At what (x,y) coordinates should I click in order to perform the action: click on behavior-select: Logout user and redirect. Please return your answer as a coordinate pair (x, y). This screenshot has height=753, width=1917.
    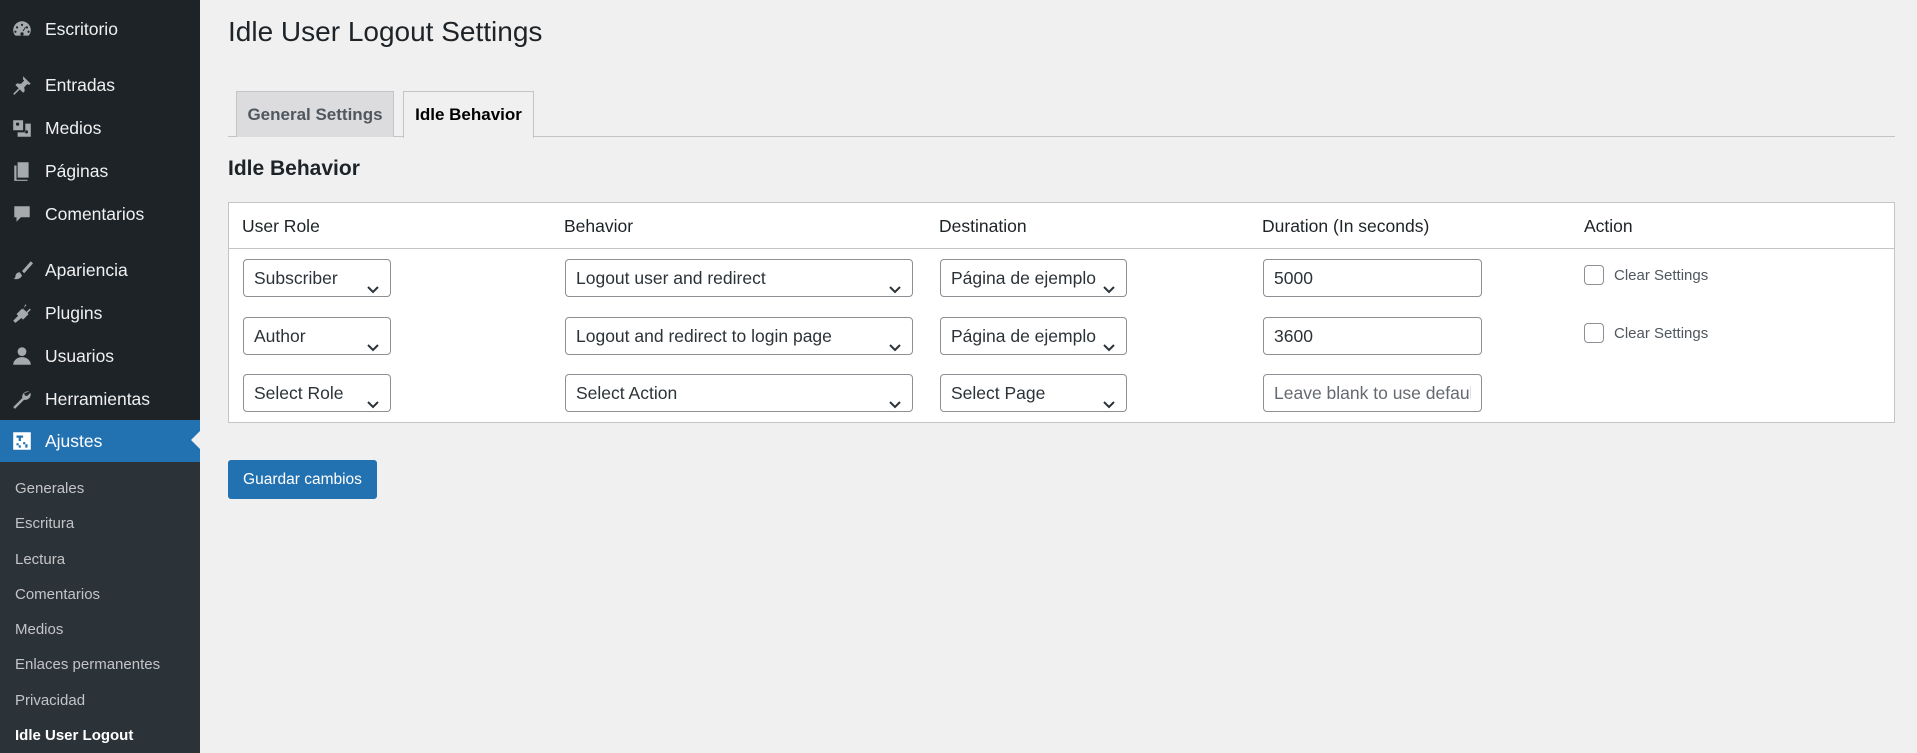
    Looking at the image, I should click on (739, 278).